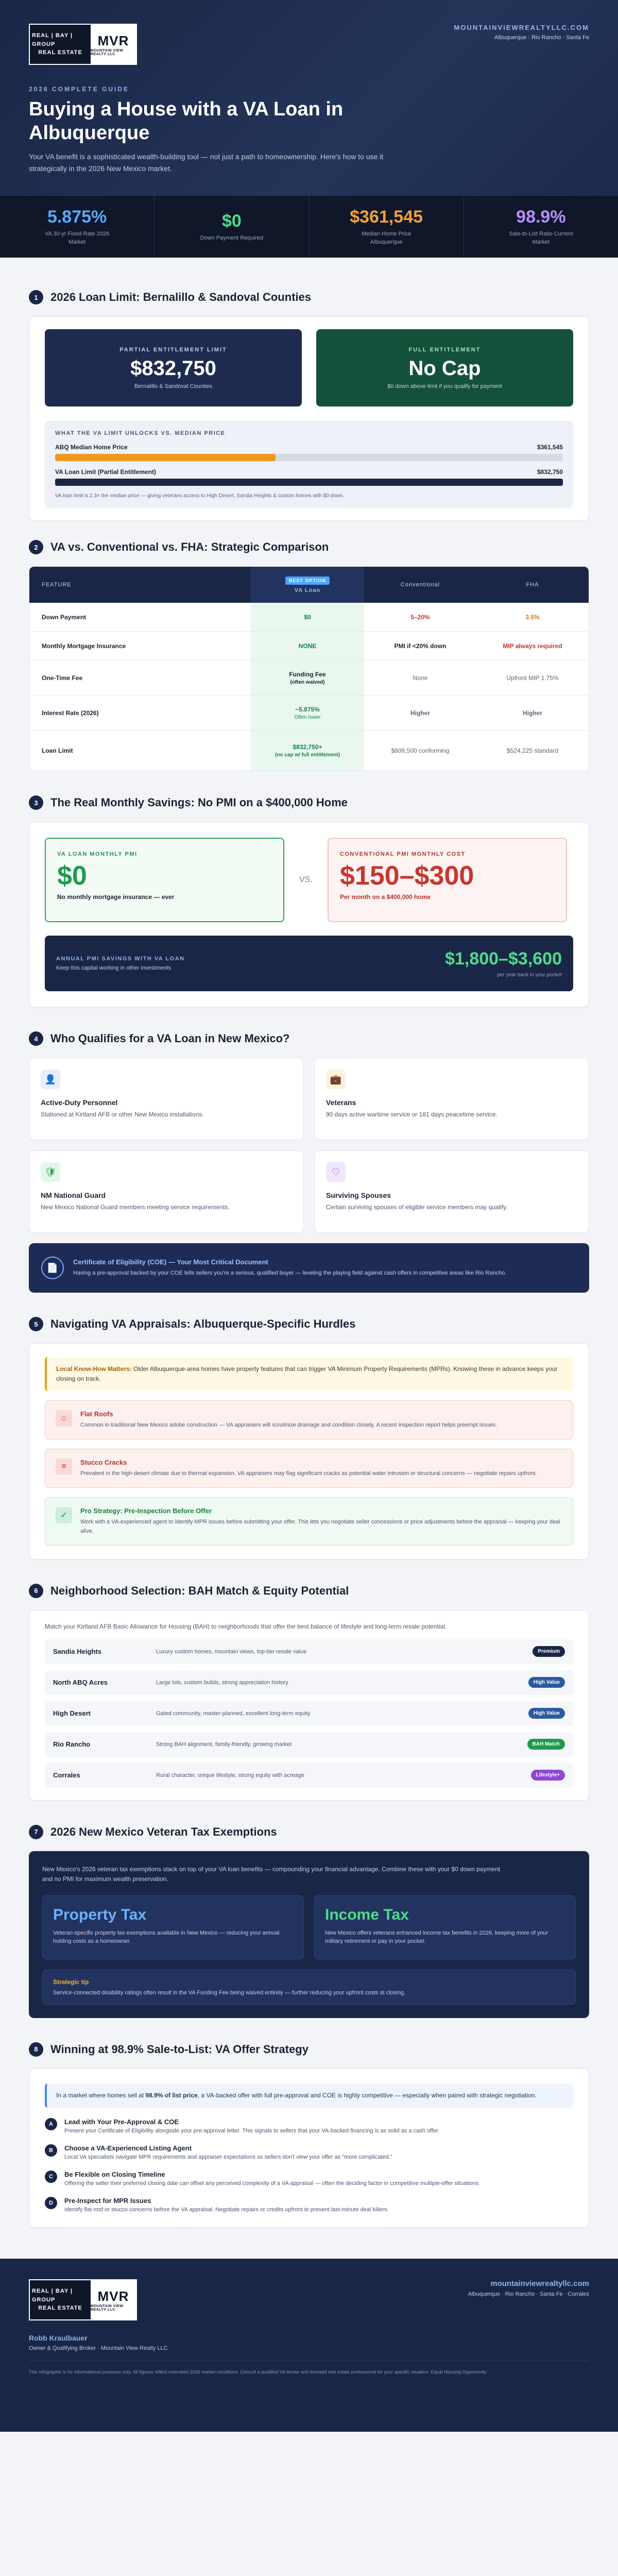 The image size is (618, 2576). I want to click on stat-label: VA 30-yr Fixed Rate 2026 Market, so click(77, 238).